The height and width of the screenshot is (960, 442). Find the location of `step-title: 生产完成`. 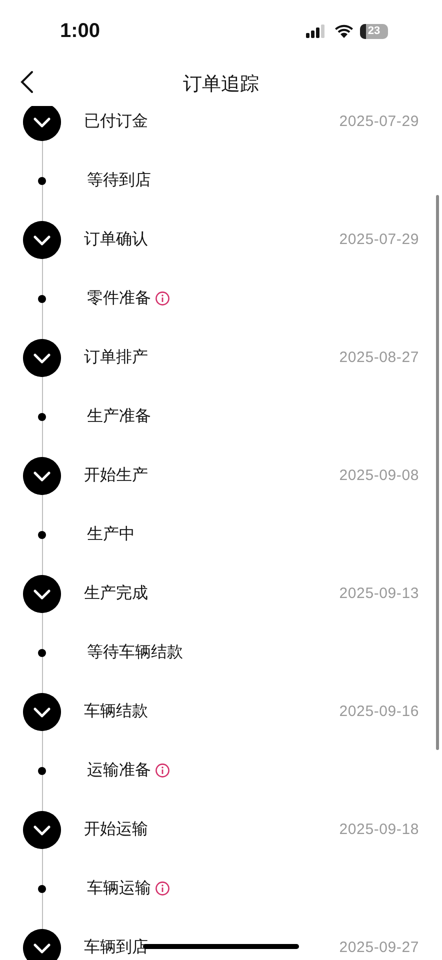

step-title: 生产完成 is located at coordinates (116, 594).